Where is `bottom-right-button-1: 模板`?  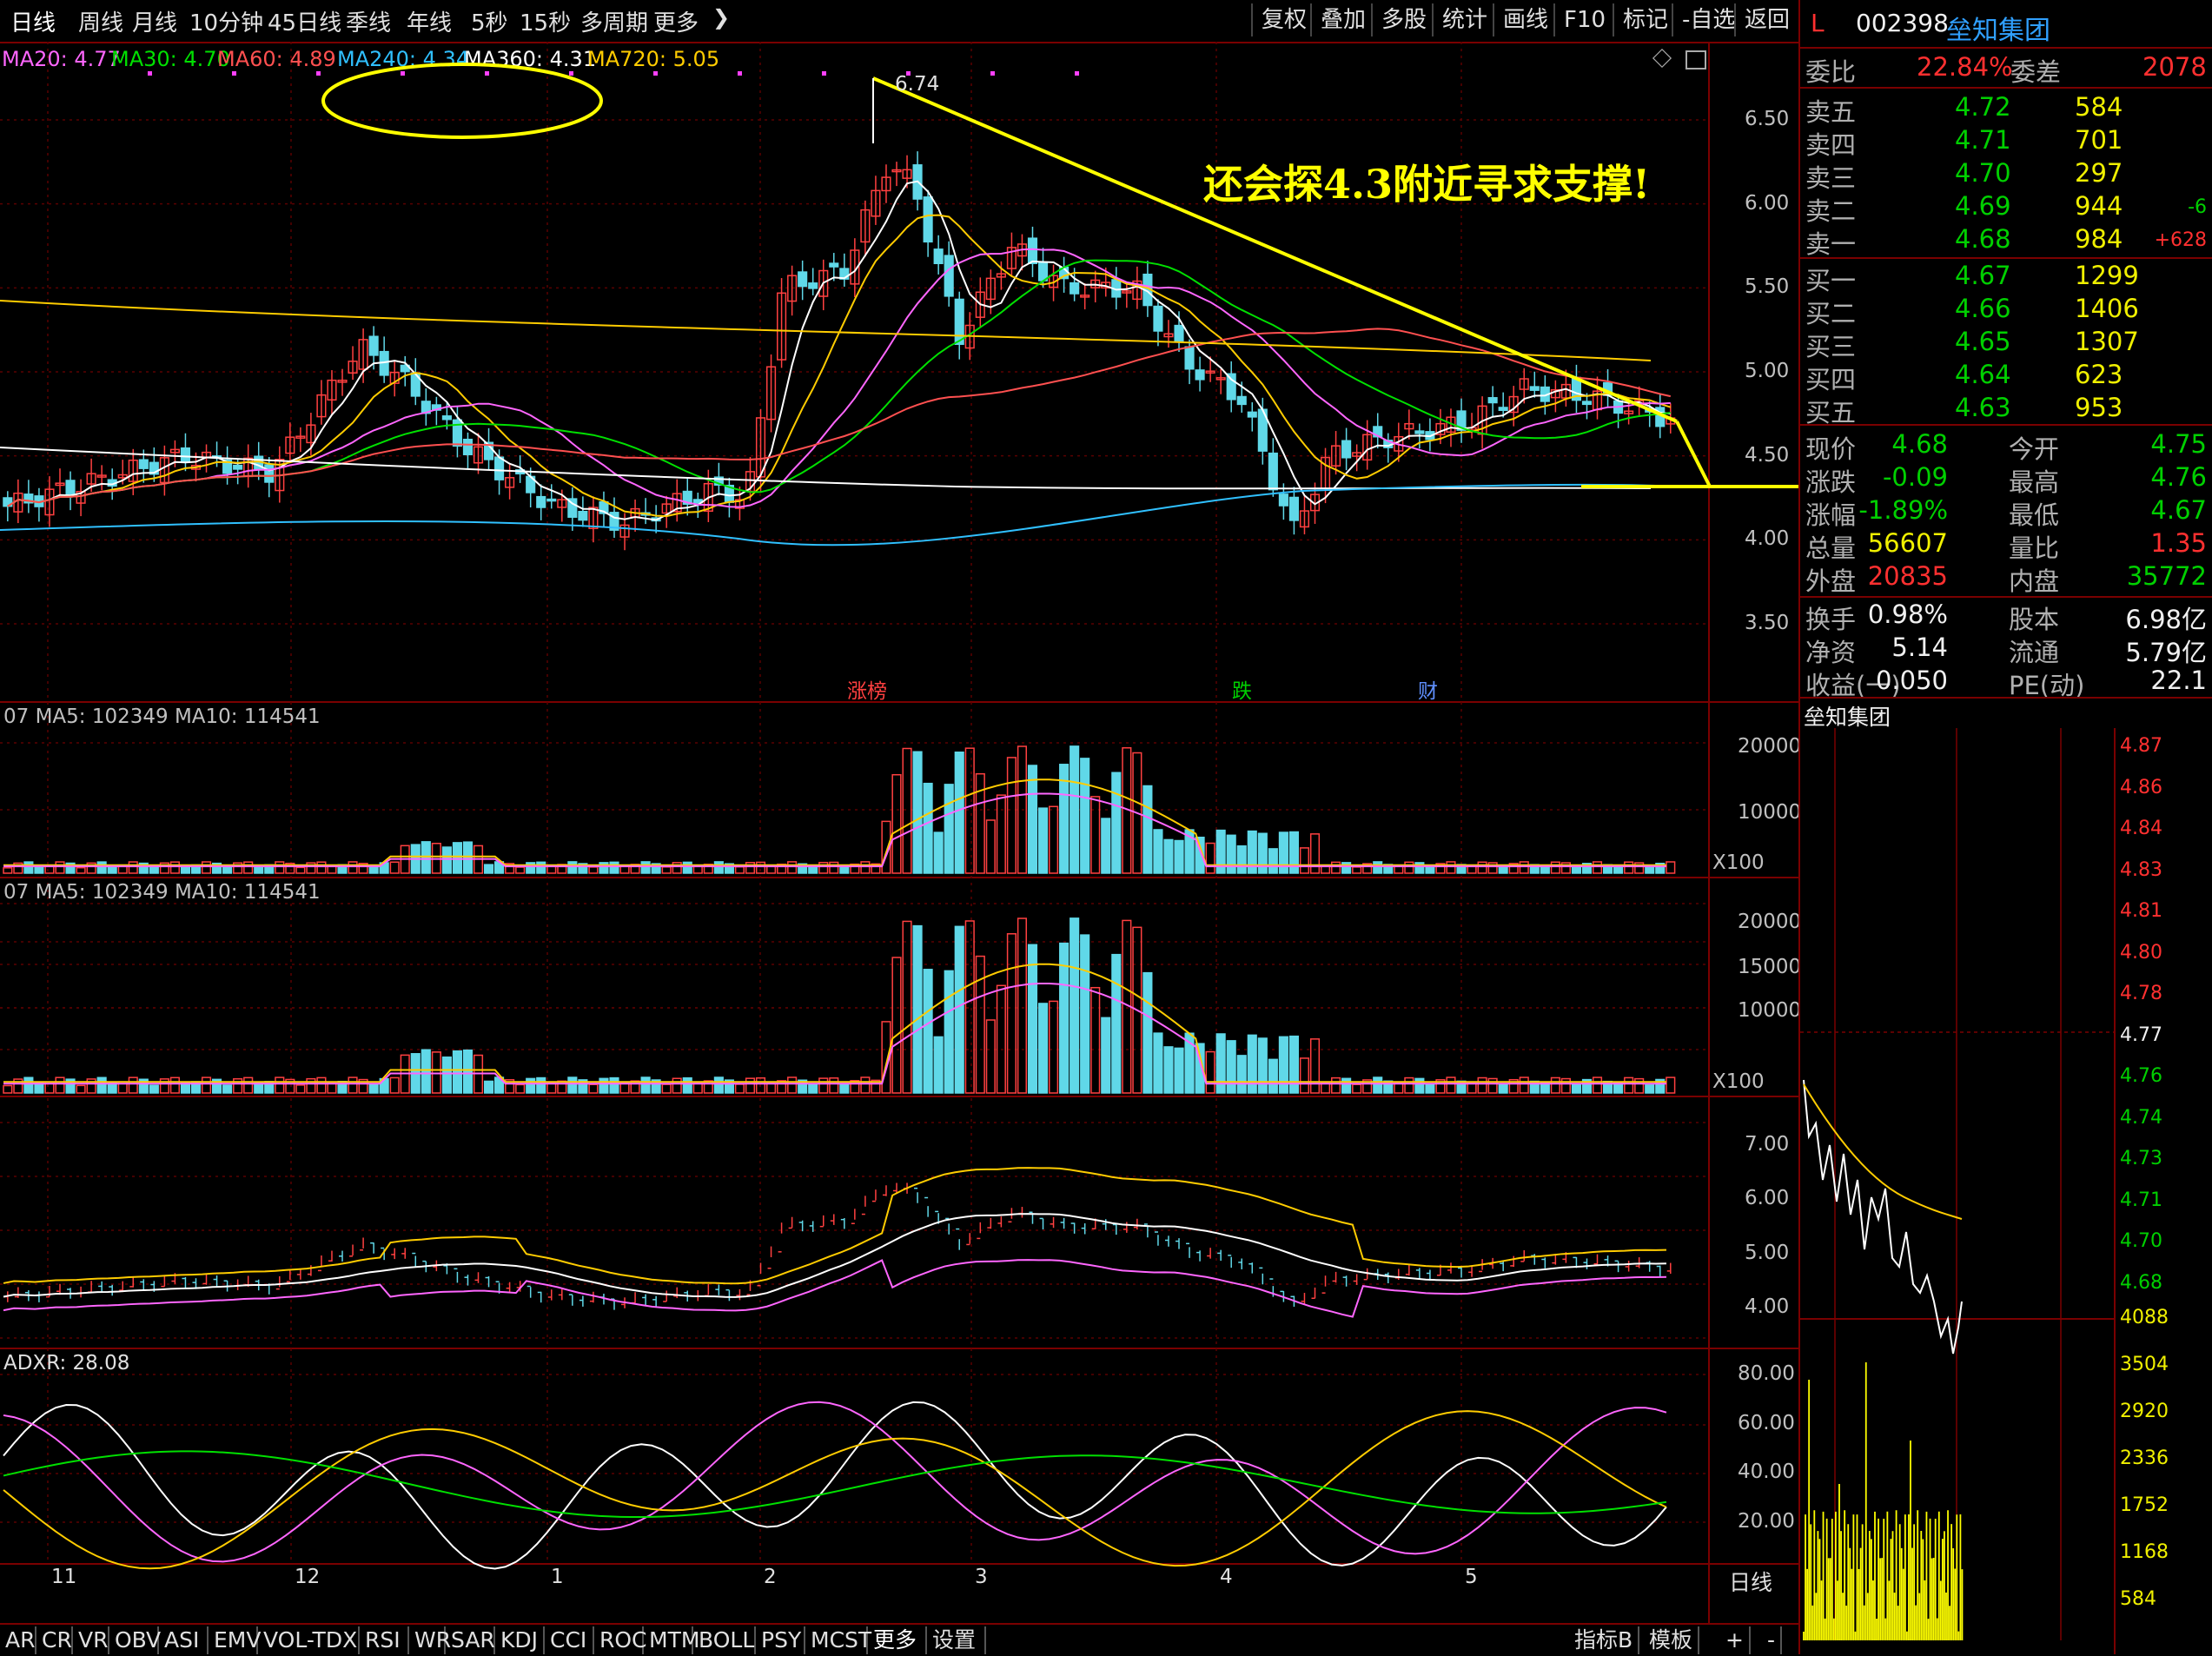
bottom-right-button-1: 模板 is located at coordinates (1672, 1640).